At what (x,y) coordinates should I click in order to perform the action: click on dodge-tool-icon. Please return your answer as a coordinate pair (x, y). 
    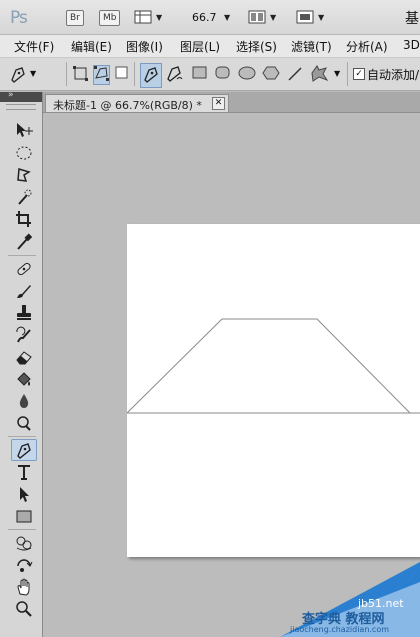
    Looking at the image, I should click on (24, 423).